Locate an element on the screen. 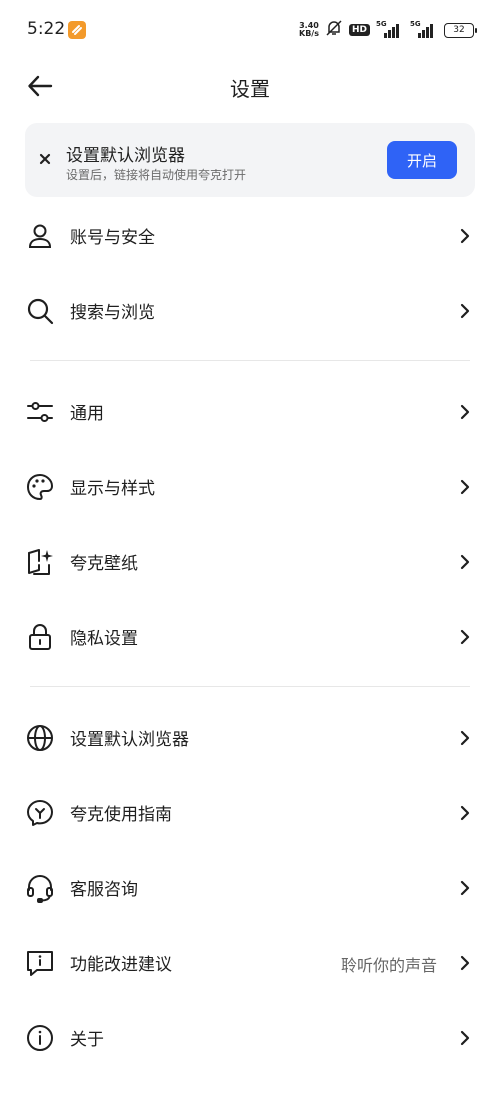 The image size is (500, 1099). item-label: 账号与安全 is located at coordinates (112, 238).